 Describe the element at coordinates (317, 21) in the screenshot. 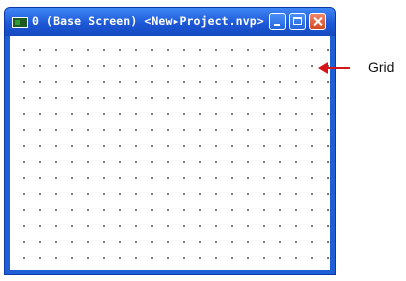

I see `close-button` at that location.